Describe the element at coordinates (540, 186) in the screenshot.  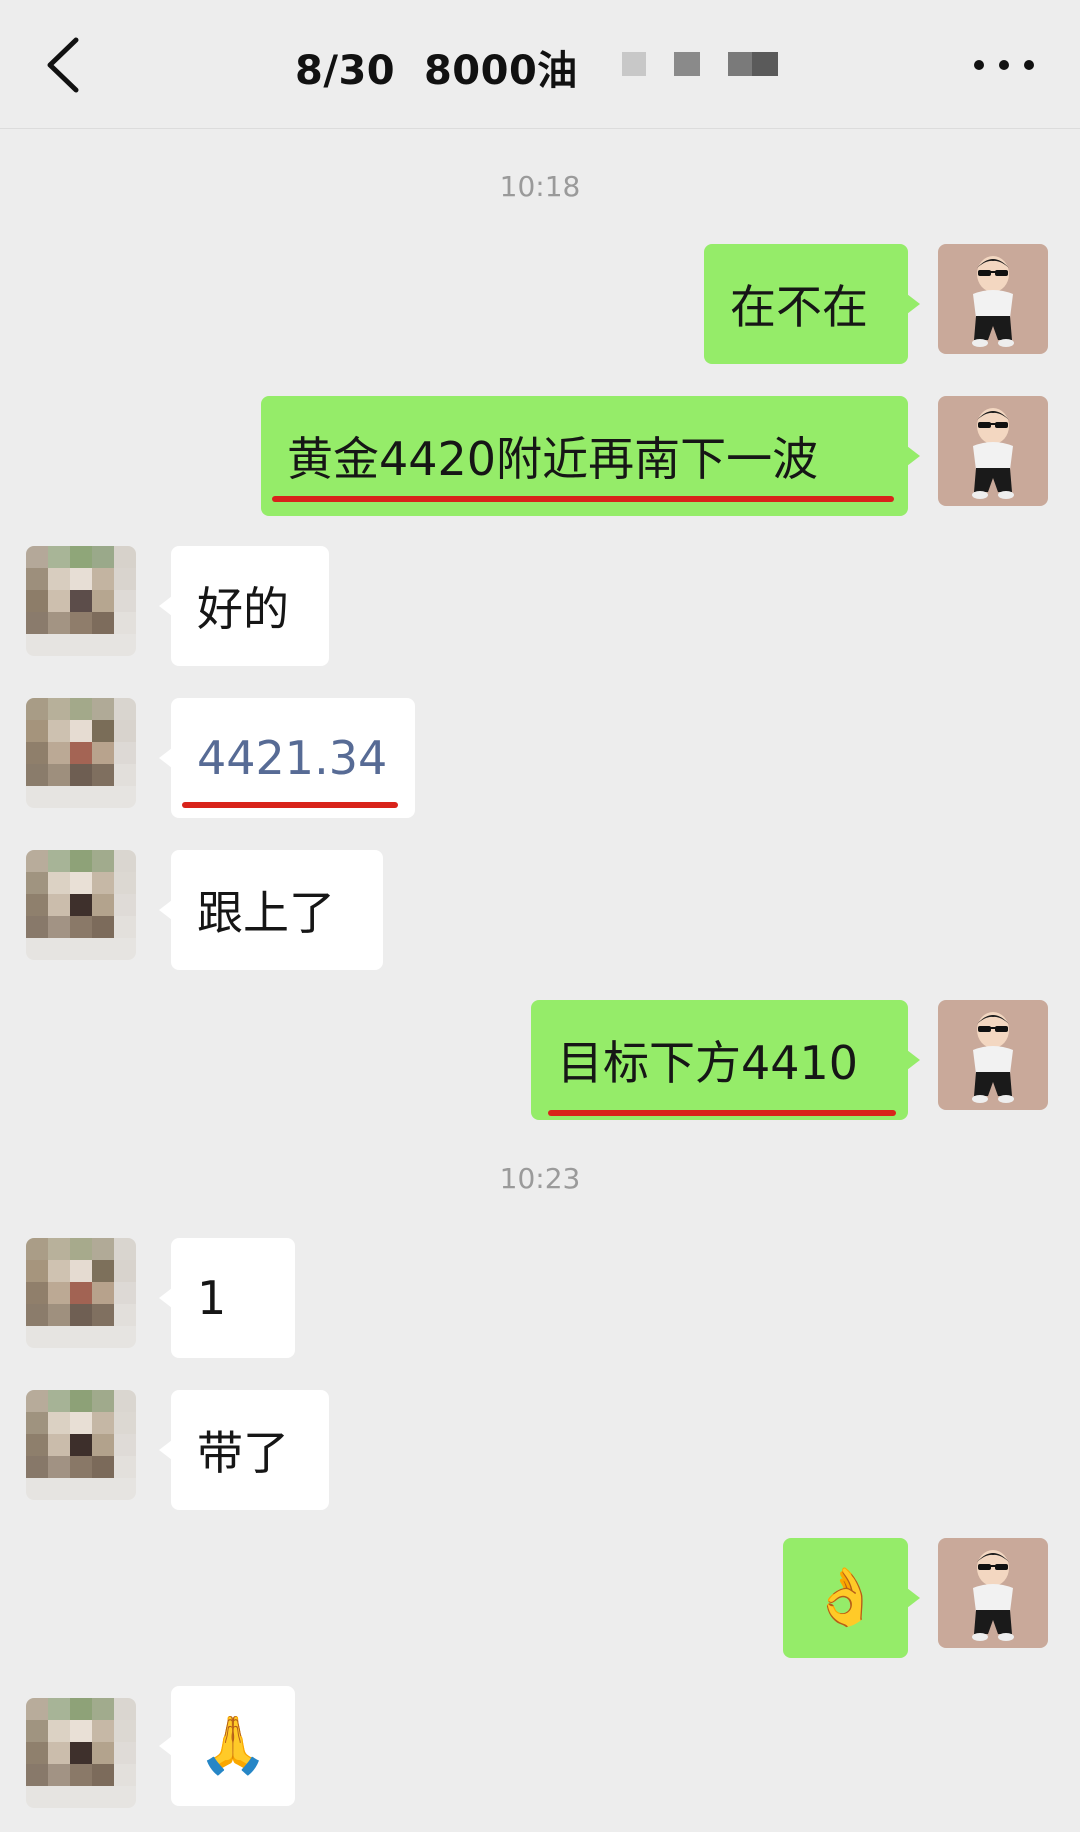
I see `message-timestamp: 10:18` at that location.